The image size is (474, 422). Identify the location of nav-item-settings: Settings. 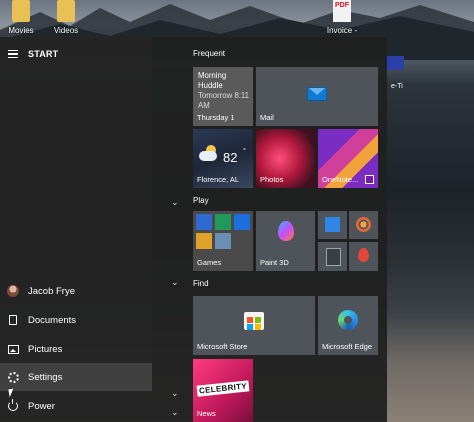
(76, 377).